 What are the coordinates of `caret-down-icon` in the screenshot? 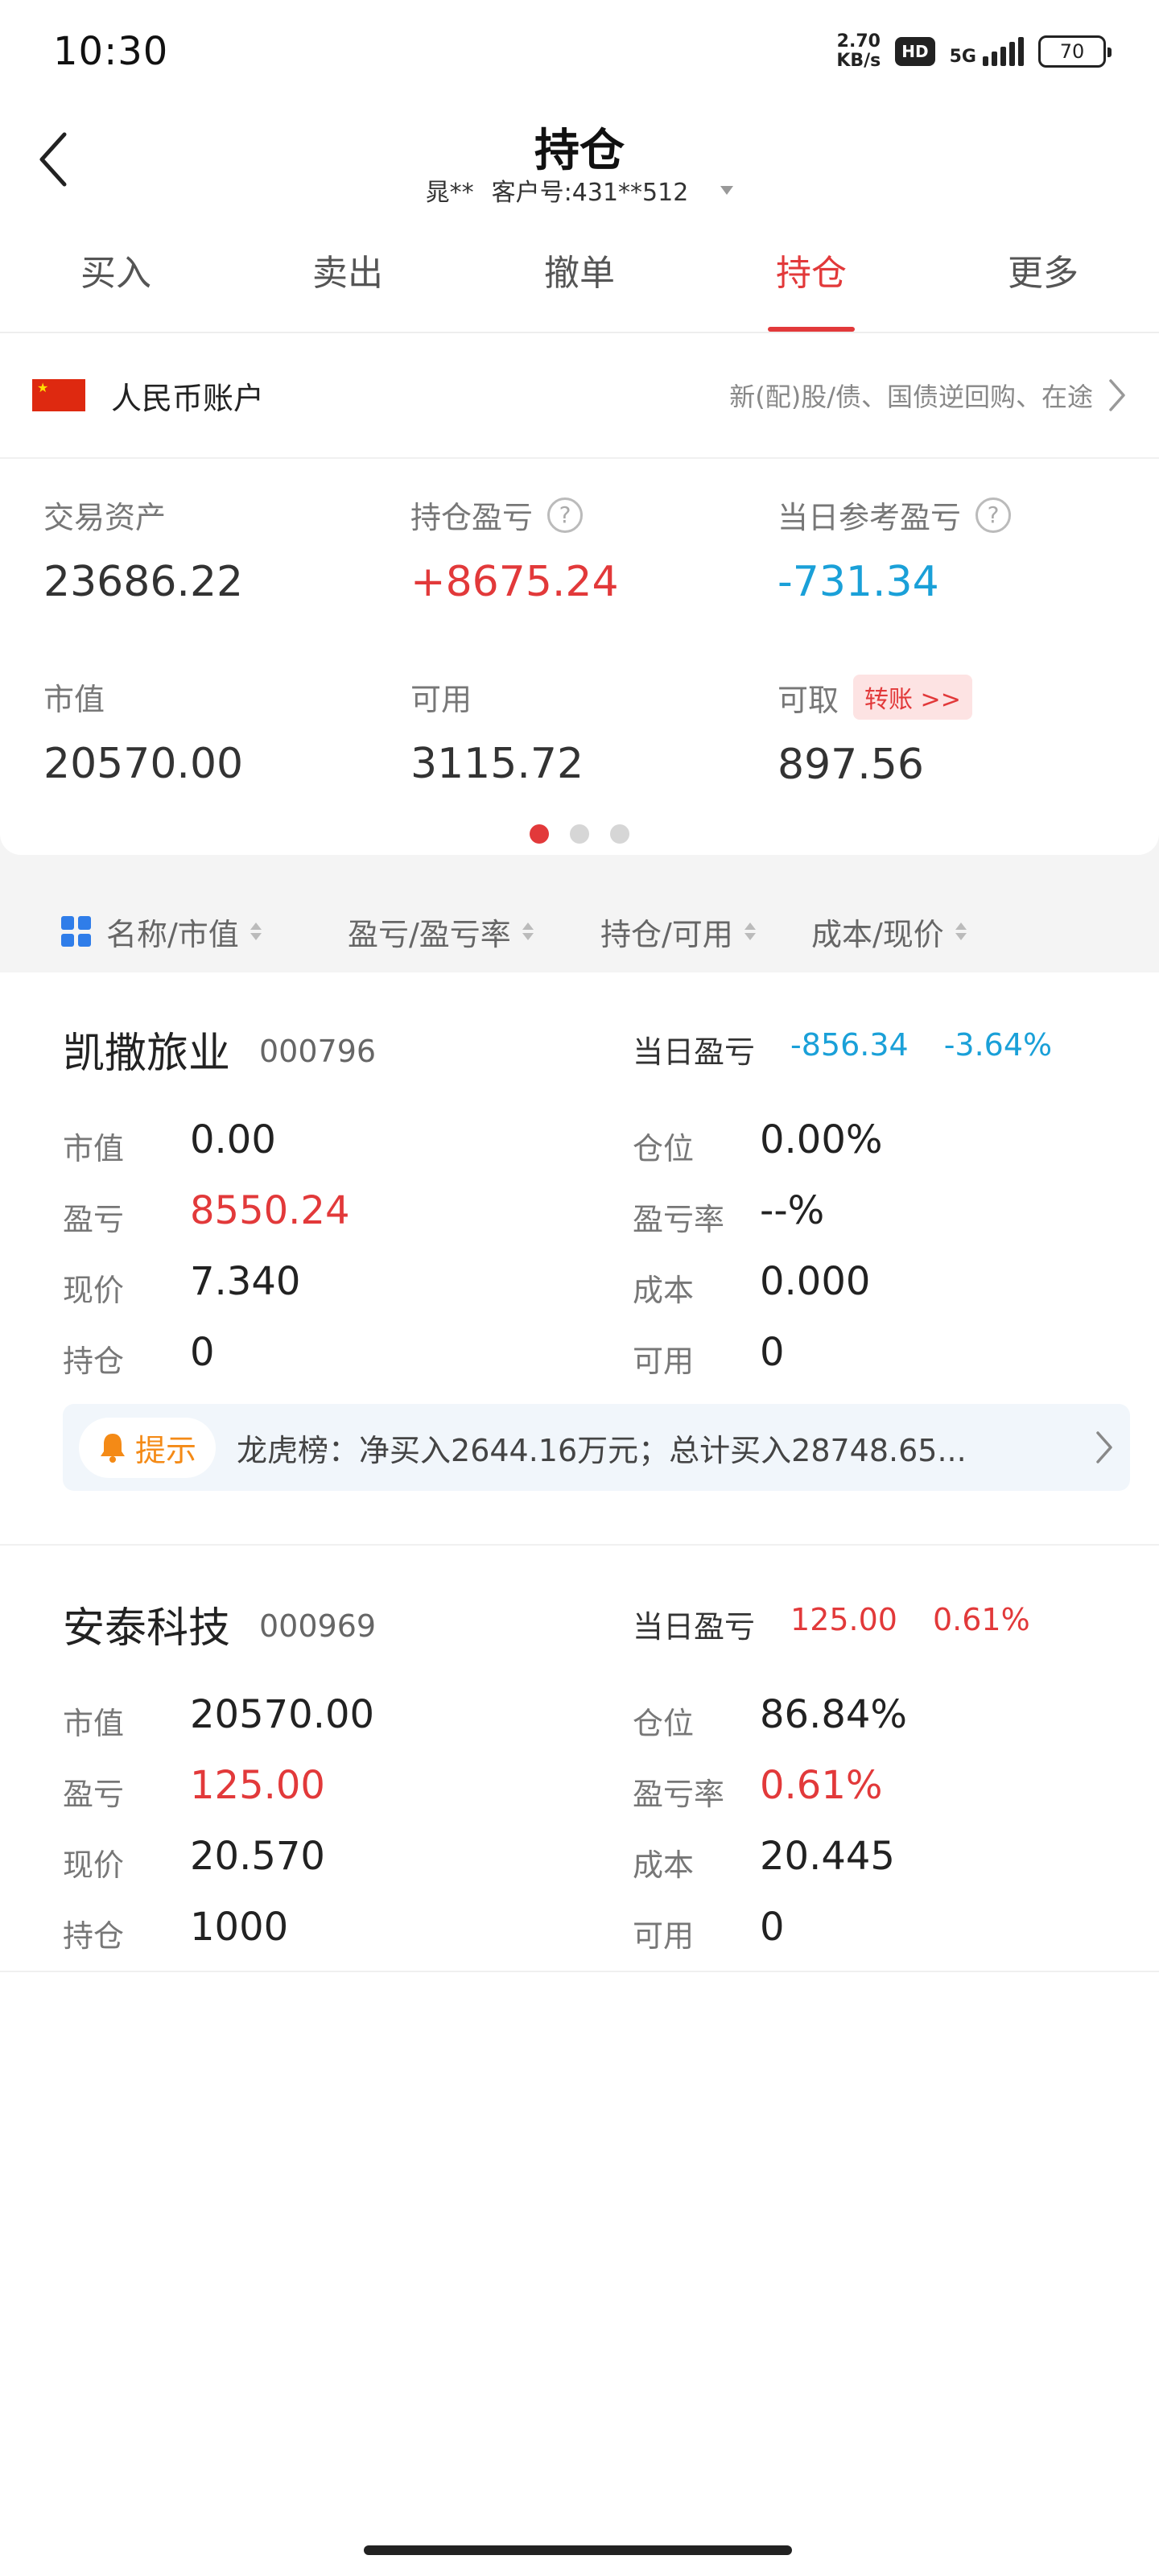 It's located at (727, 190).